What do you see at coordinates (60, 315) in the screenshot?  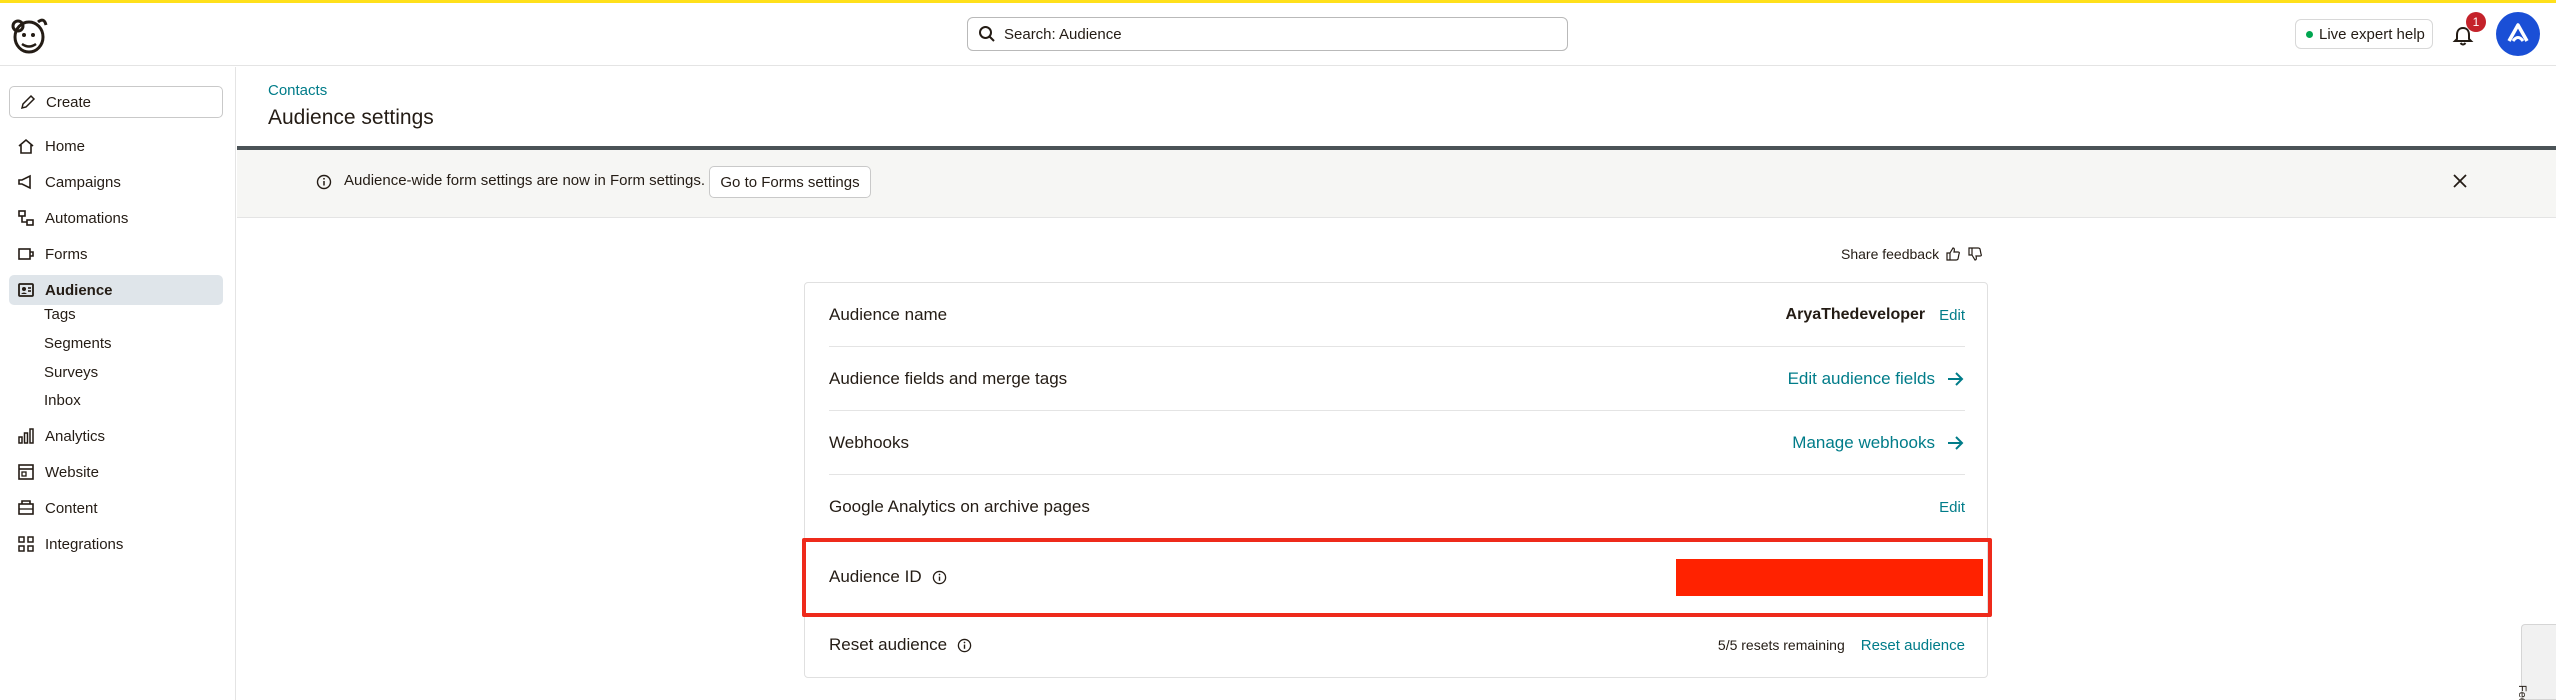 I see `sidebar-subitem-tags: Tags` at bounding box center [60, 315].